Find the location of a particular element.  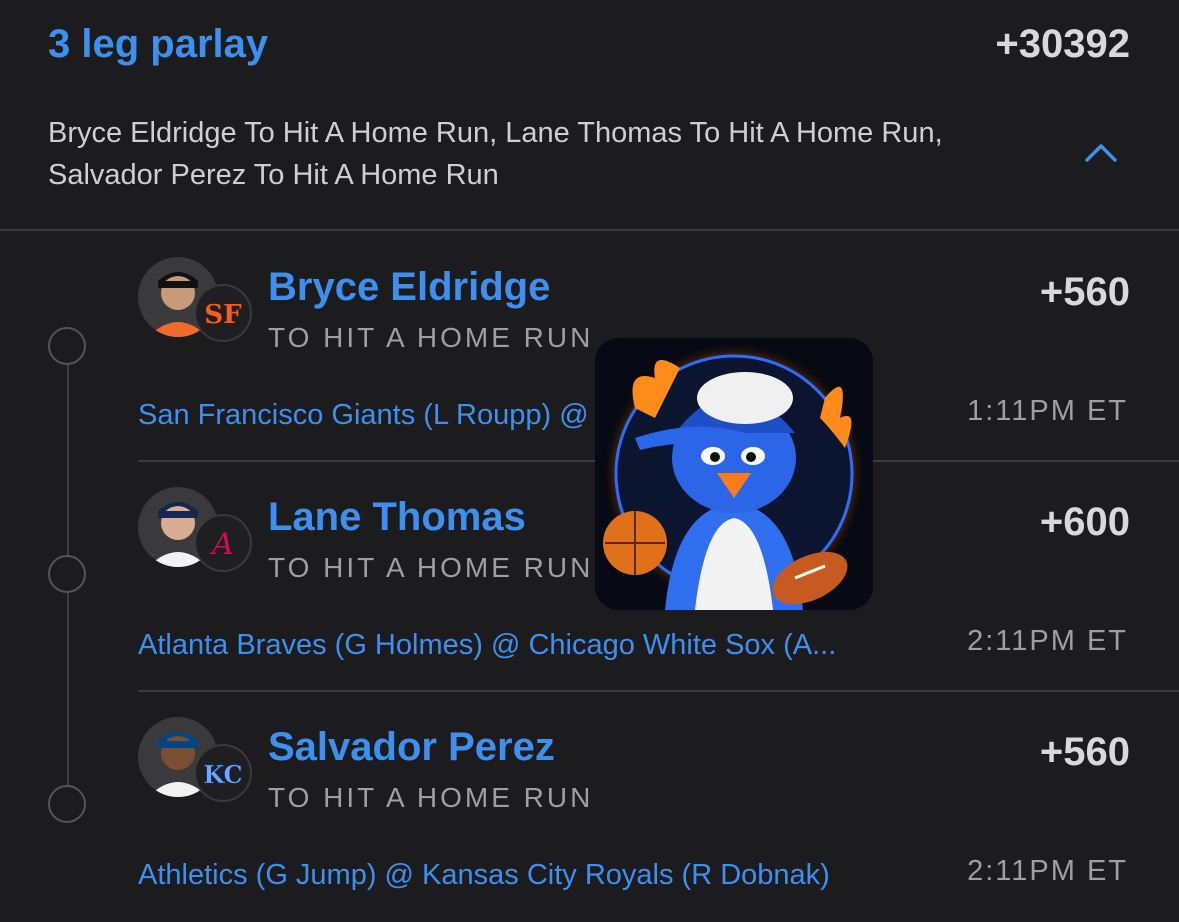

royals-logo-icon: KC is located at coordinates (223, 773).